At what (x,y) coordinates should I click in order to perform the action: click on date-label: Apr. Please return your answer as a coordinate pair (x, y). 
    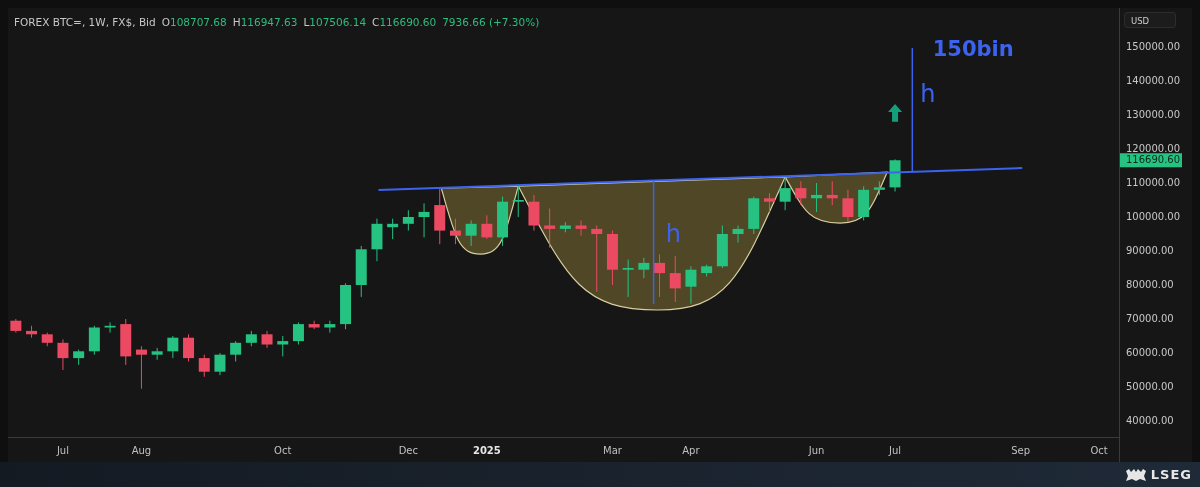
    Looking at the image, I should click on (691, 450).